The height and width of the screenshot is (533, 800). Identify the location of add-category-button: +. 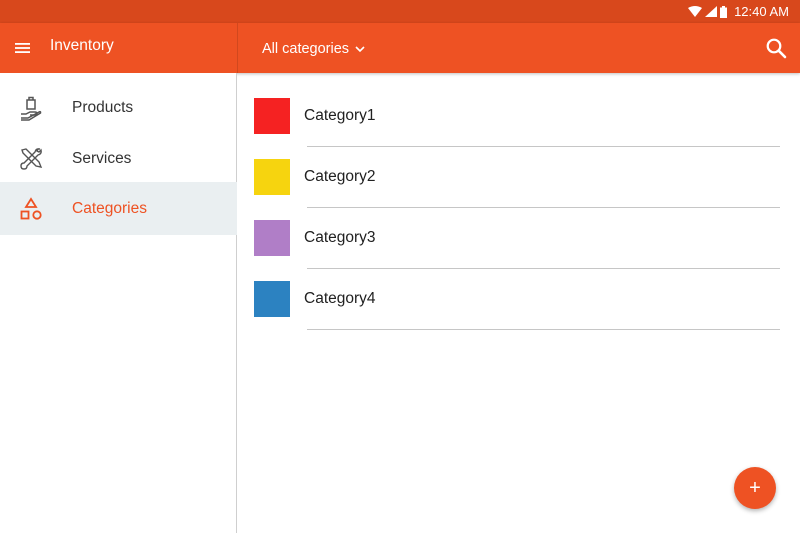
(755, 488).